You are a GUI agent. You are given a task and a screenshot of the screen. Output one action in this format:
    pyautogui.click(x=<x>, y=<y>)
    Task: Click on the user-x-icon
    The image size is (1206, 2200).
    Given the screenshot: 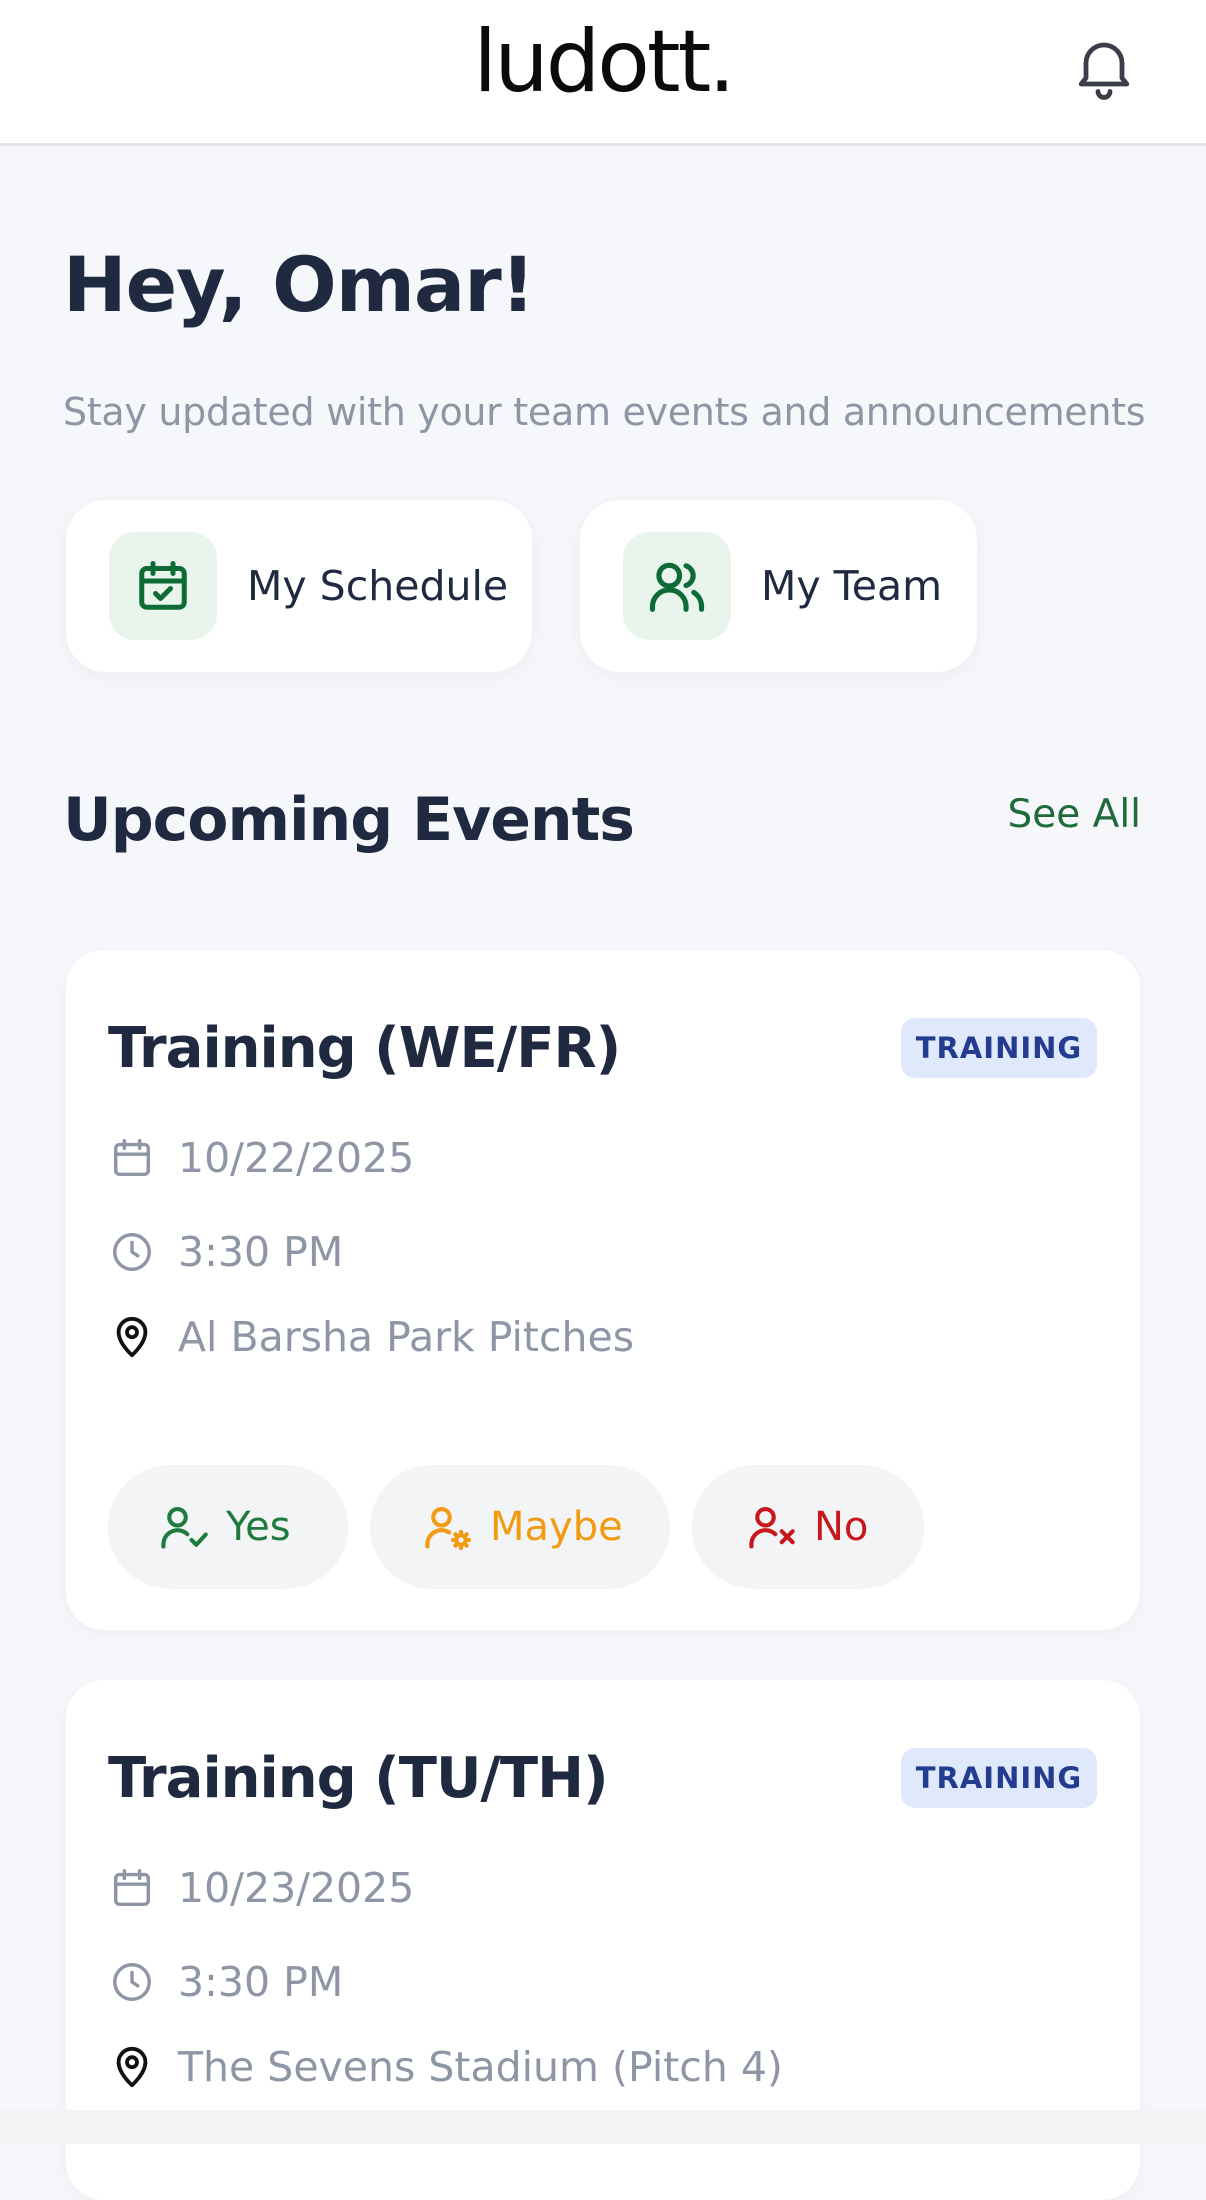 What is the action you would take?
    pyautogui.click(x=772, y=1527)
    